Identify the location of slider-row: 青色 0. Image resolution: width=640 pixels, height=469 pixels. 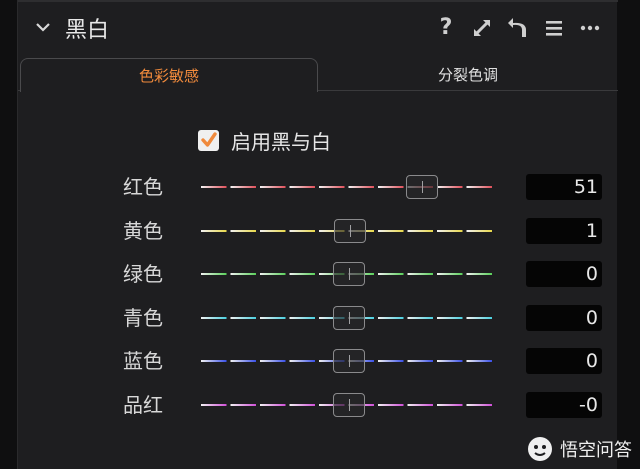
(318, 318).